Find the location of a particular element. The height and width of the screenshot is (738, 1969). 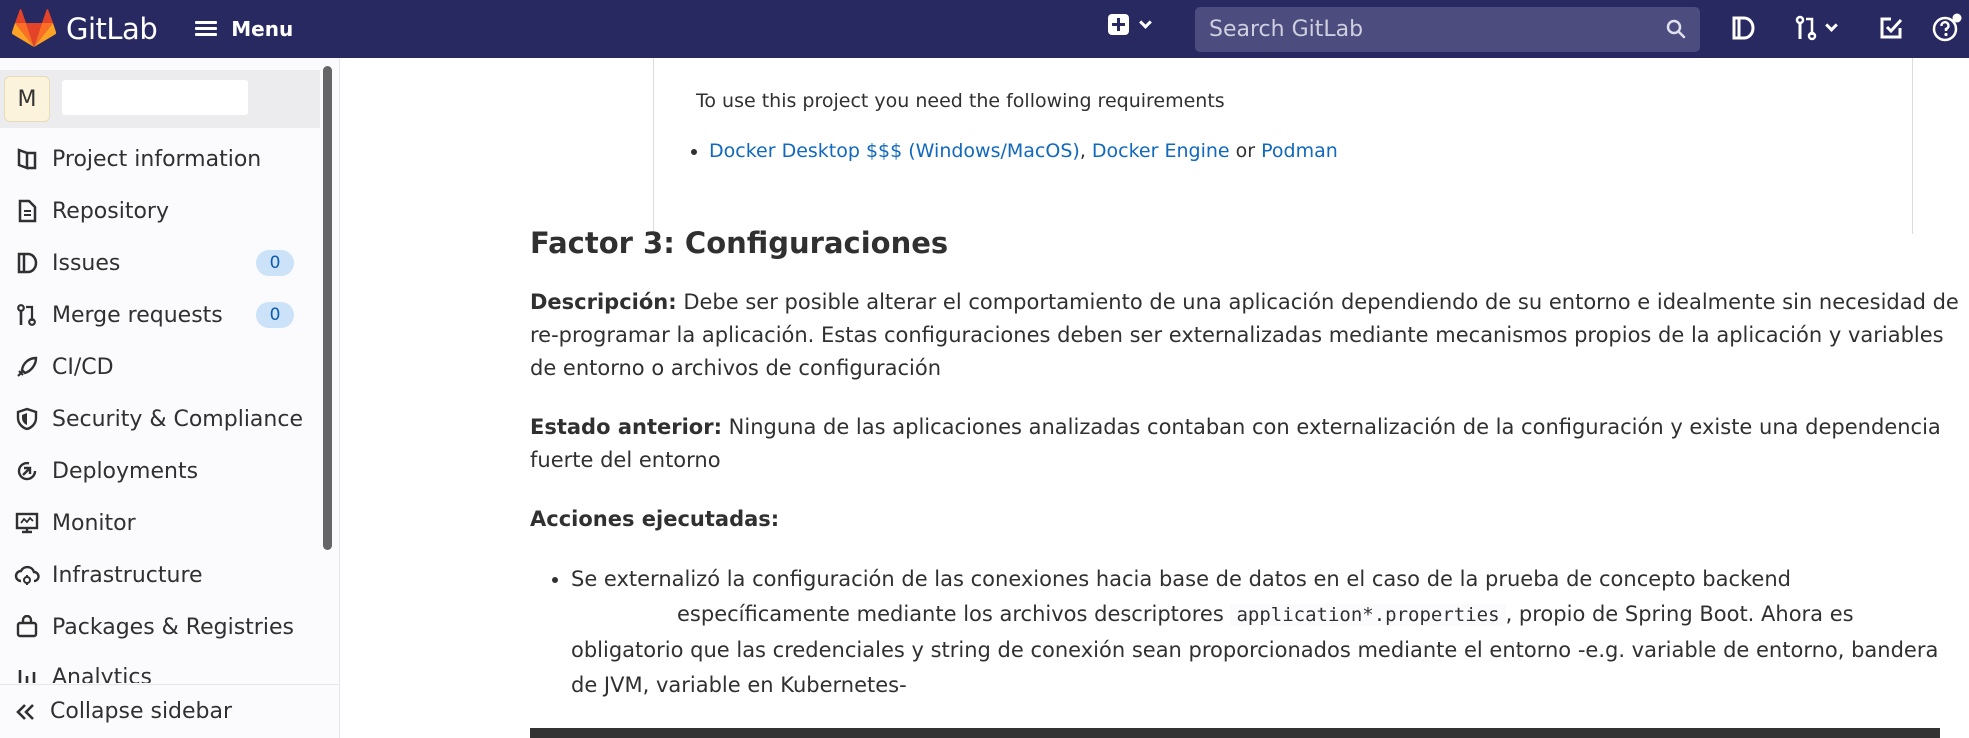

search-icon is located at coordinates (1676, 29).